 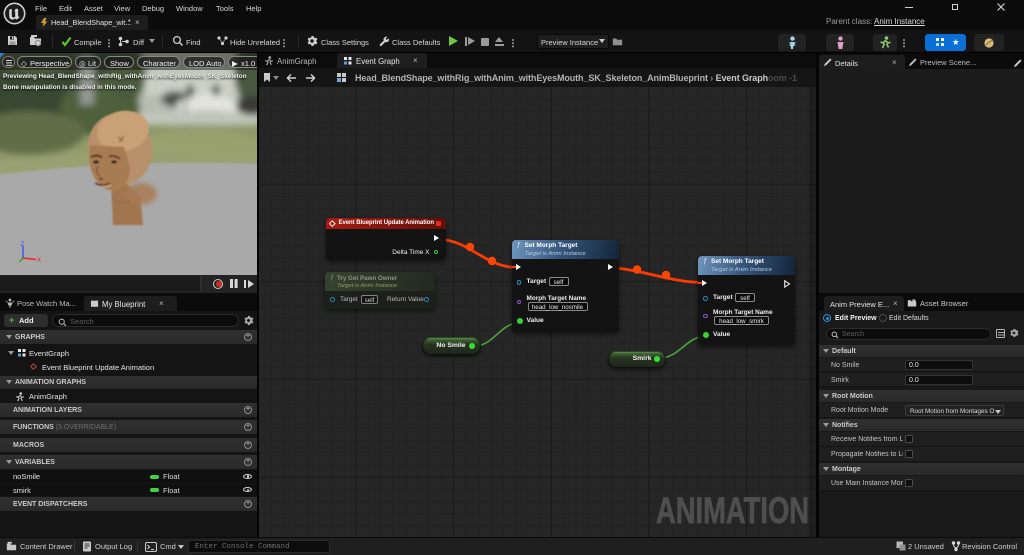 I want to click on svg-text: Z, so click(x=23, y=245).